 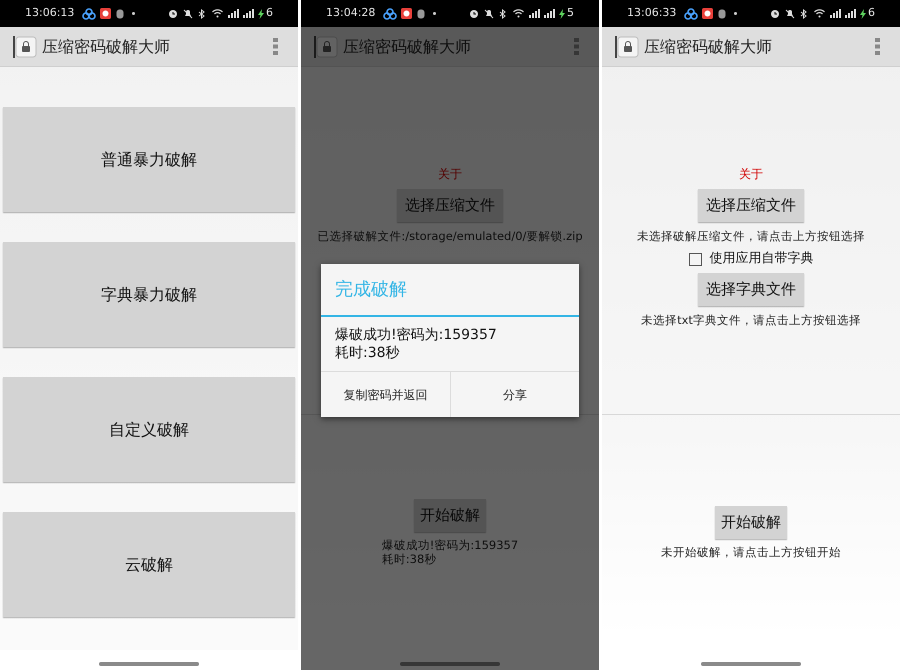 I want to click on dialog-title: 完成破解, so click(x=371, y=290).